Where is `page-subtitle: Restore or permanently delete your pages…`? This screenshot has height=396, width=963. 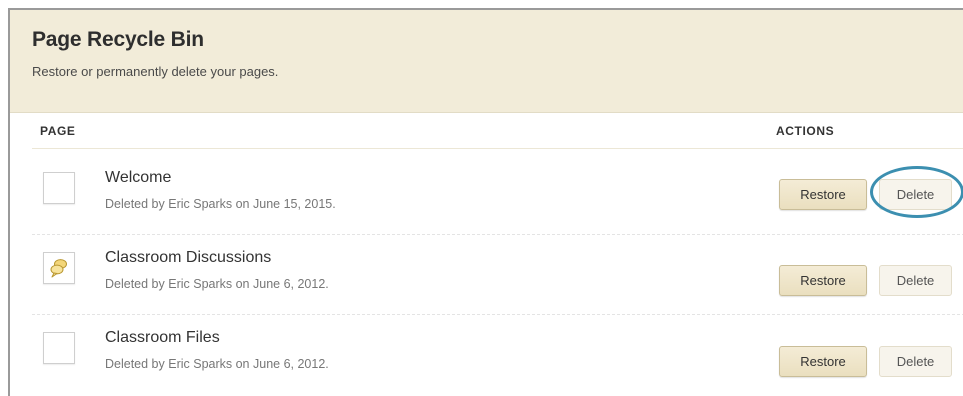 page-subtitle: Restore or permanently delete your pages… is located at coordinates (155, 71).